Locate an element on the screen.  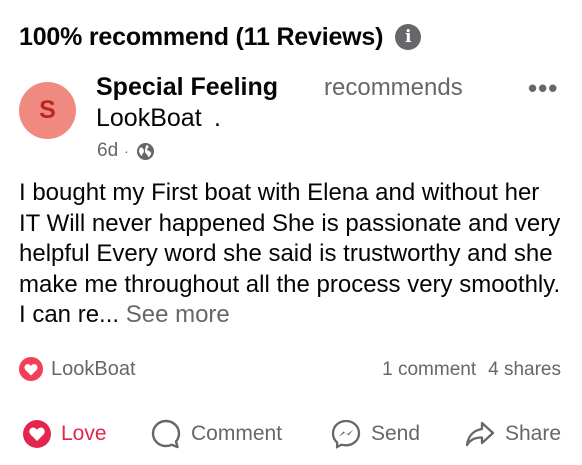
reaction-summary: LookBoat is located at coordinates (77, 369).